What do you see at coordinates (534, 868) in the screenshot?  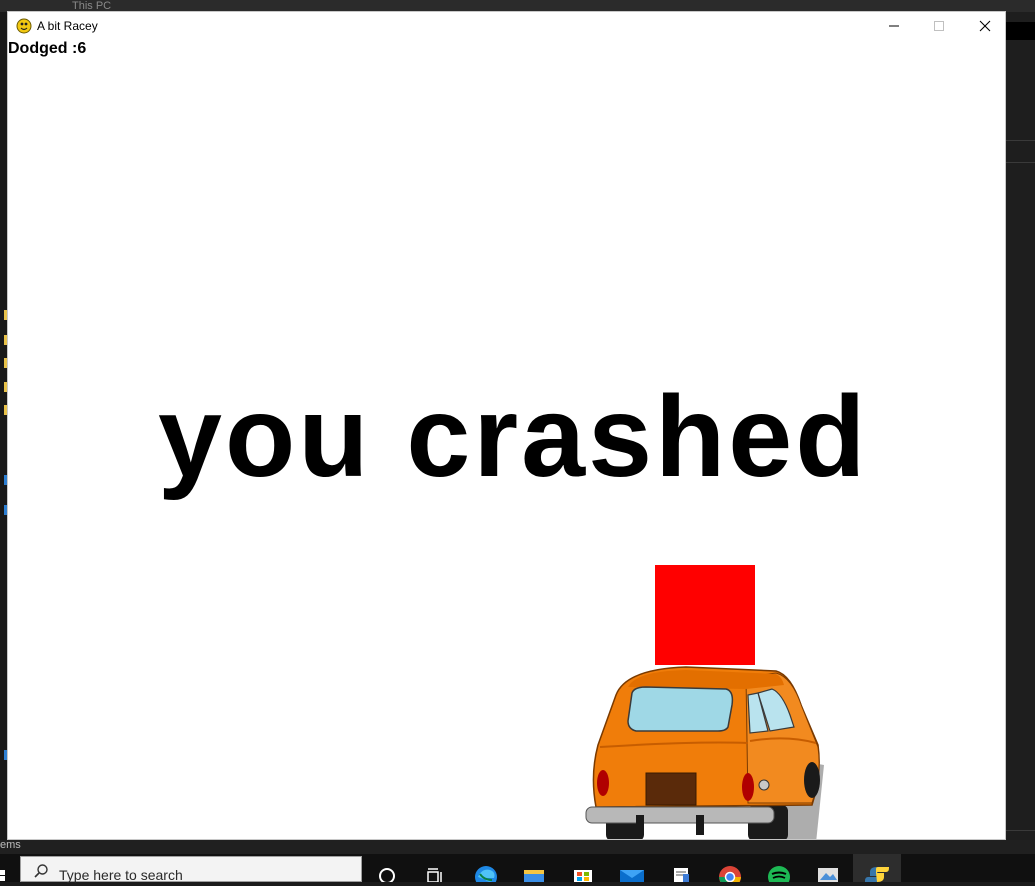 I see `file-explorer-button` at bounding box center [534, 868].